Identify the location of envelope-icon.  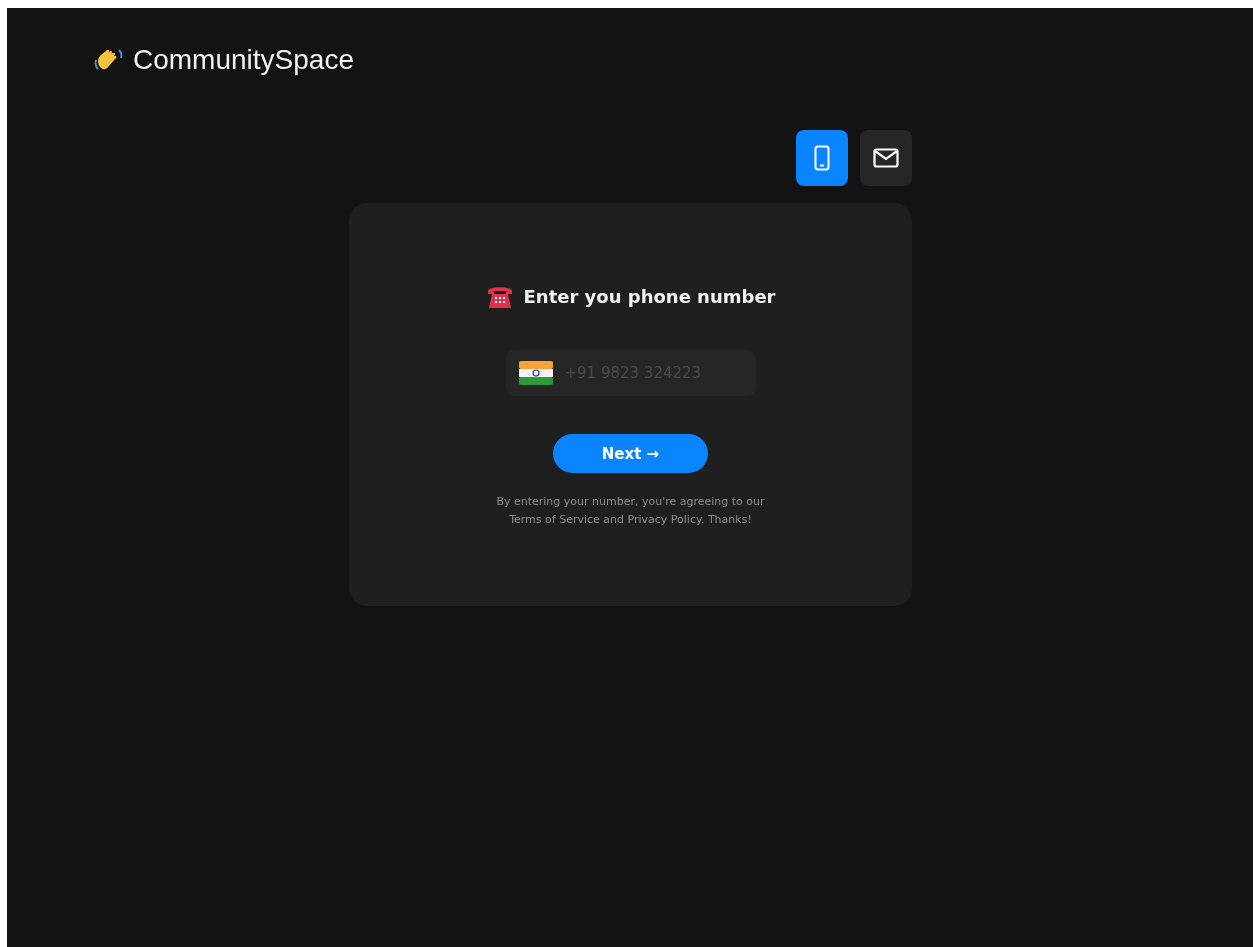
(886, 158).